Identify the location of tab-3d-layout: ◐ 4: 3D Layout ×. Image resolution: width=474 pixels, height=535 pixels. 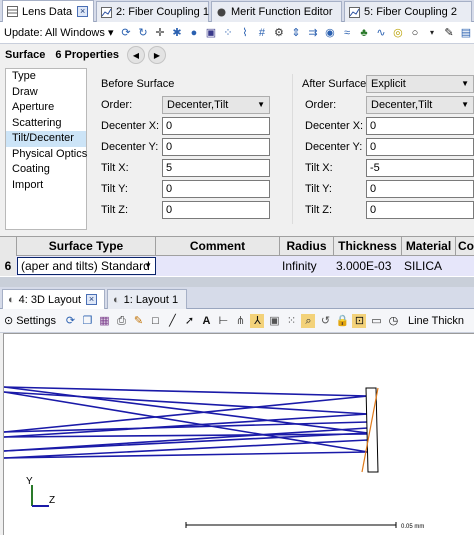
(53, 299).